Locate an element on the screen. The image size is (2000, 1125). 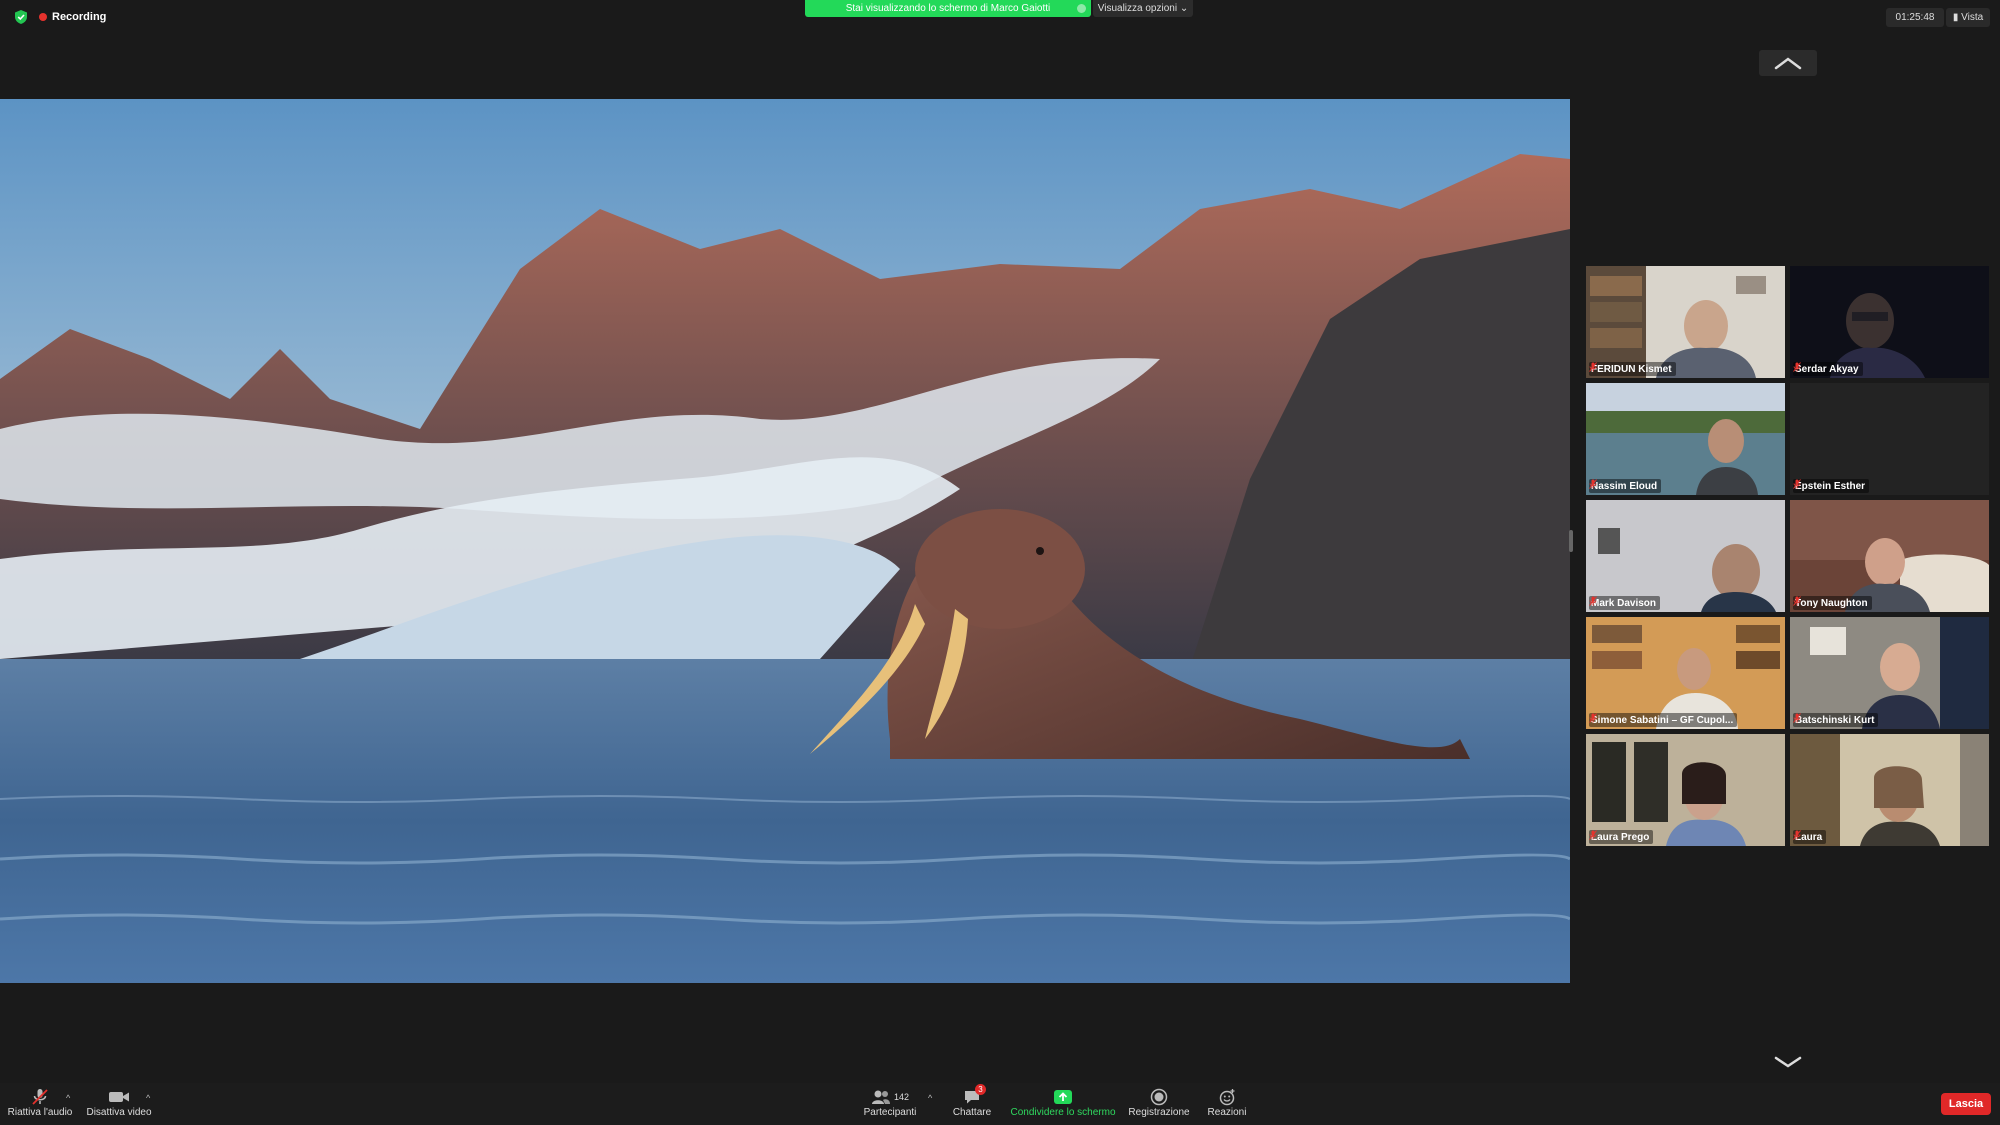
participant-tile: Tony Naughton is located at coordinates (1889, 556).